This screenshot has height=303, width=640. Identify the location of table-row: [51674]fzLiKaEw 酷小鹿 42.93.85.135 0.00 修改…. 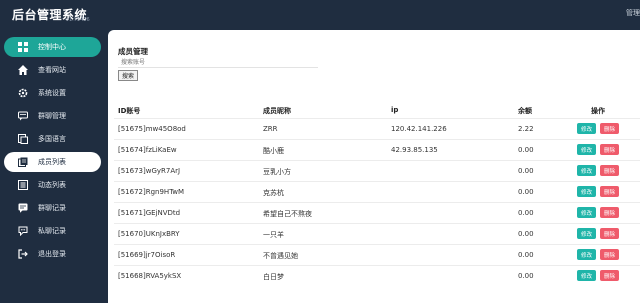
(377, 149).